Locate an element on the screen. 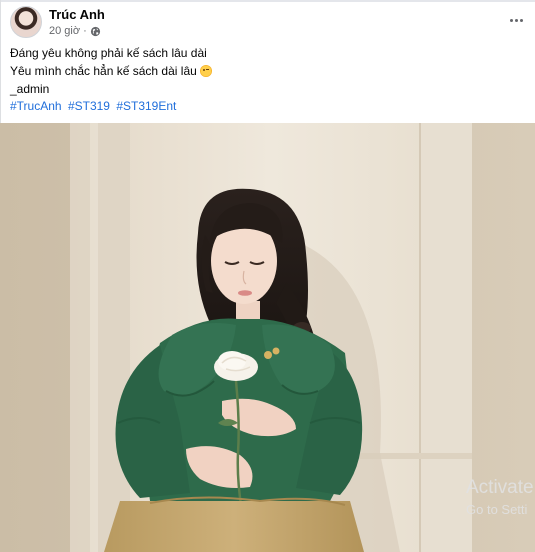 The height and width of the screenshot is (552, 535). post-time: 20 giờ is located at coordinates (64, 31).